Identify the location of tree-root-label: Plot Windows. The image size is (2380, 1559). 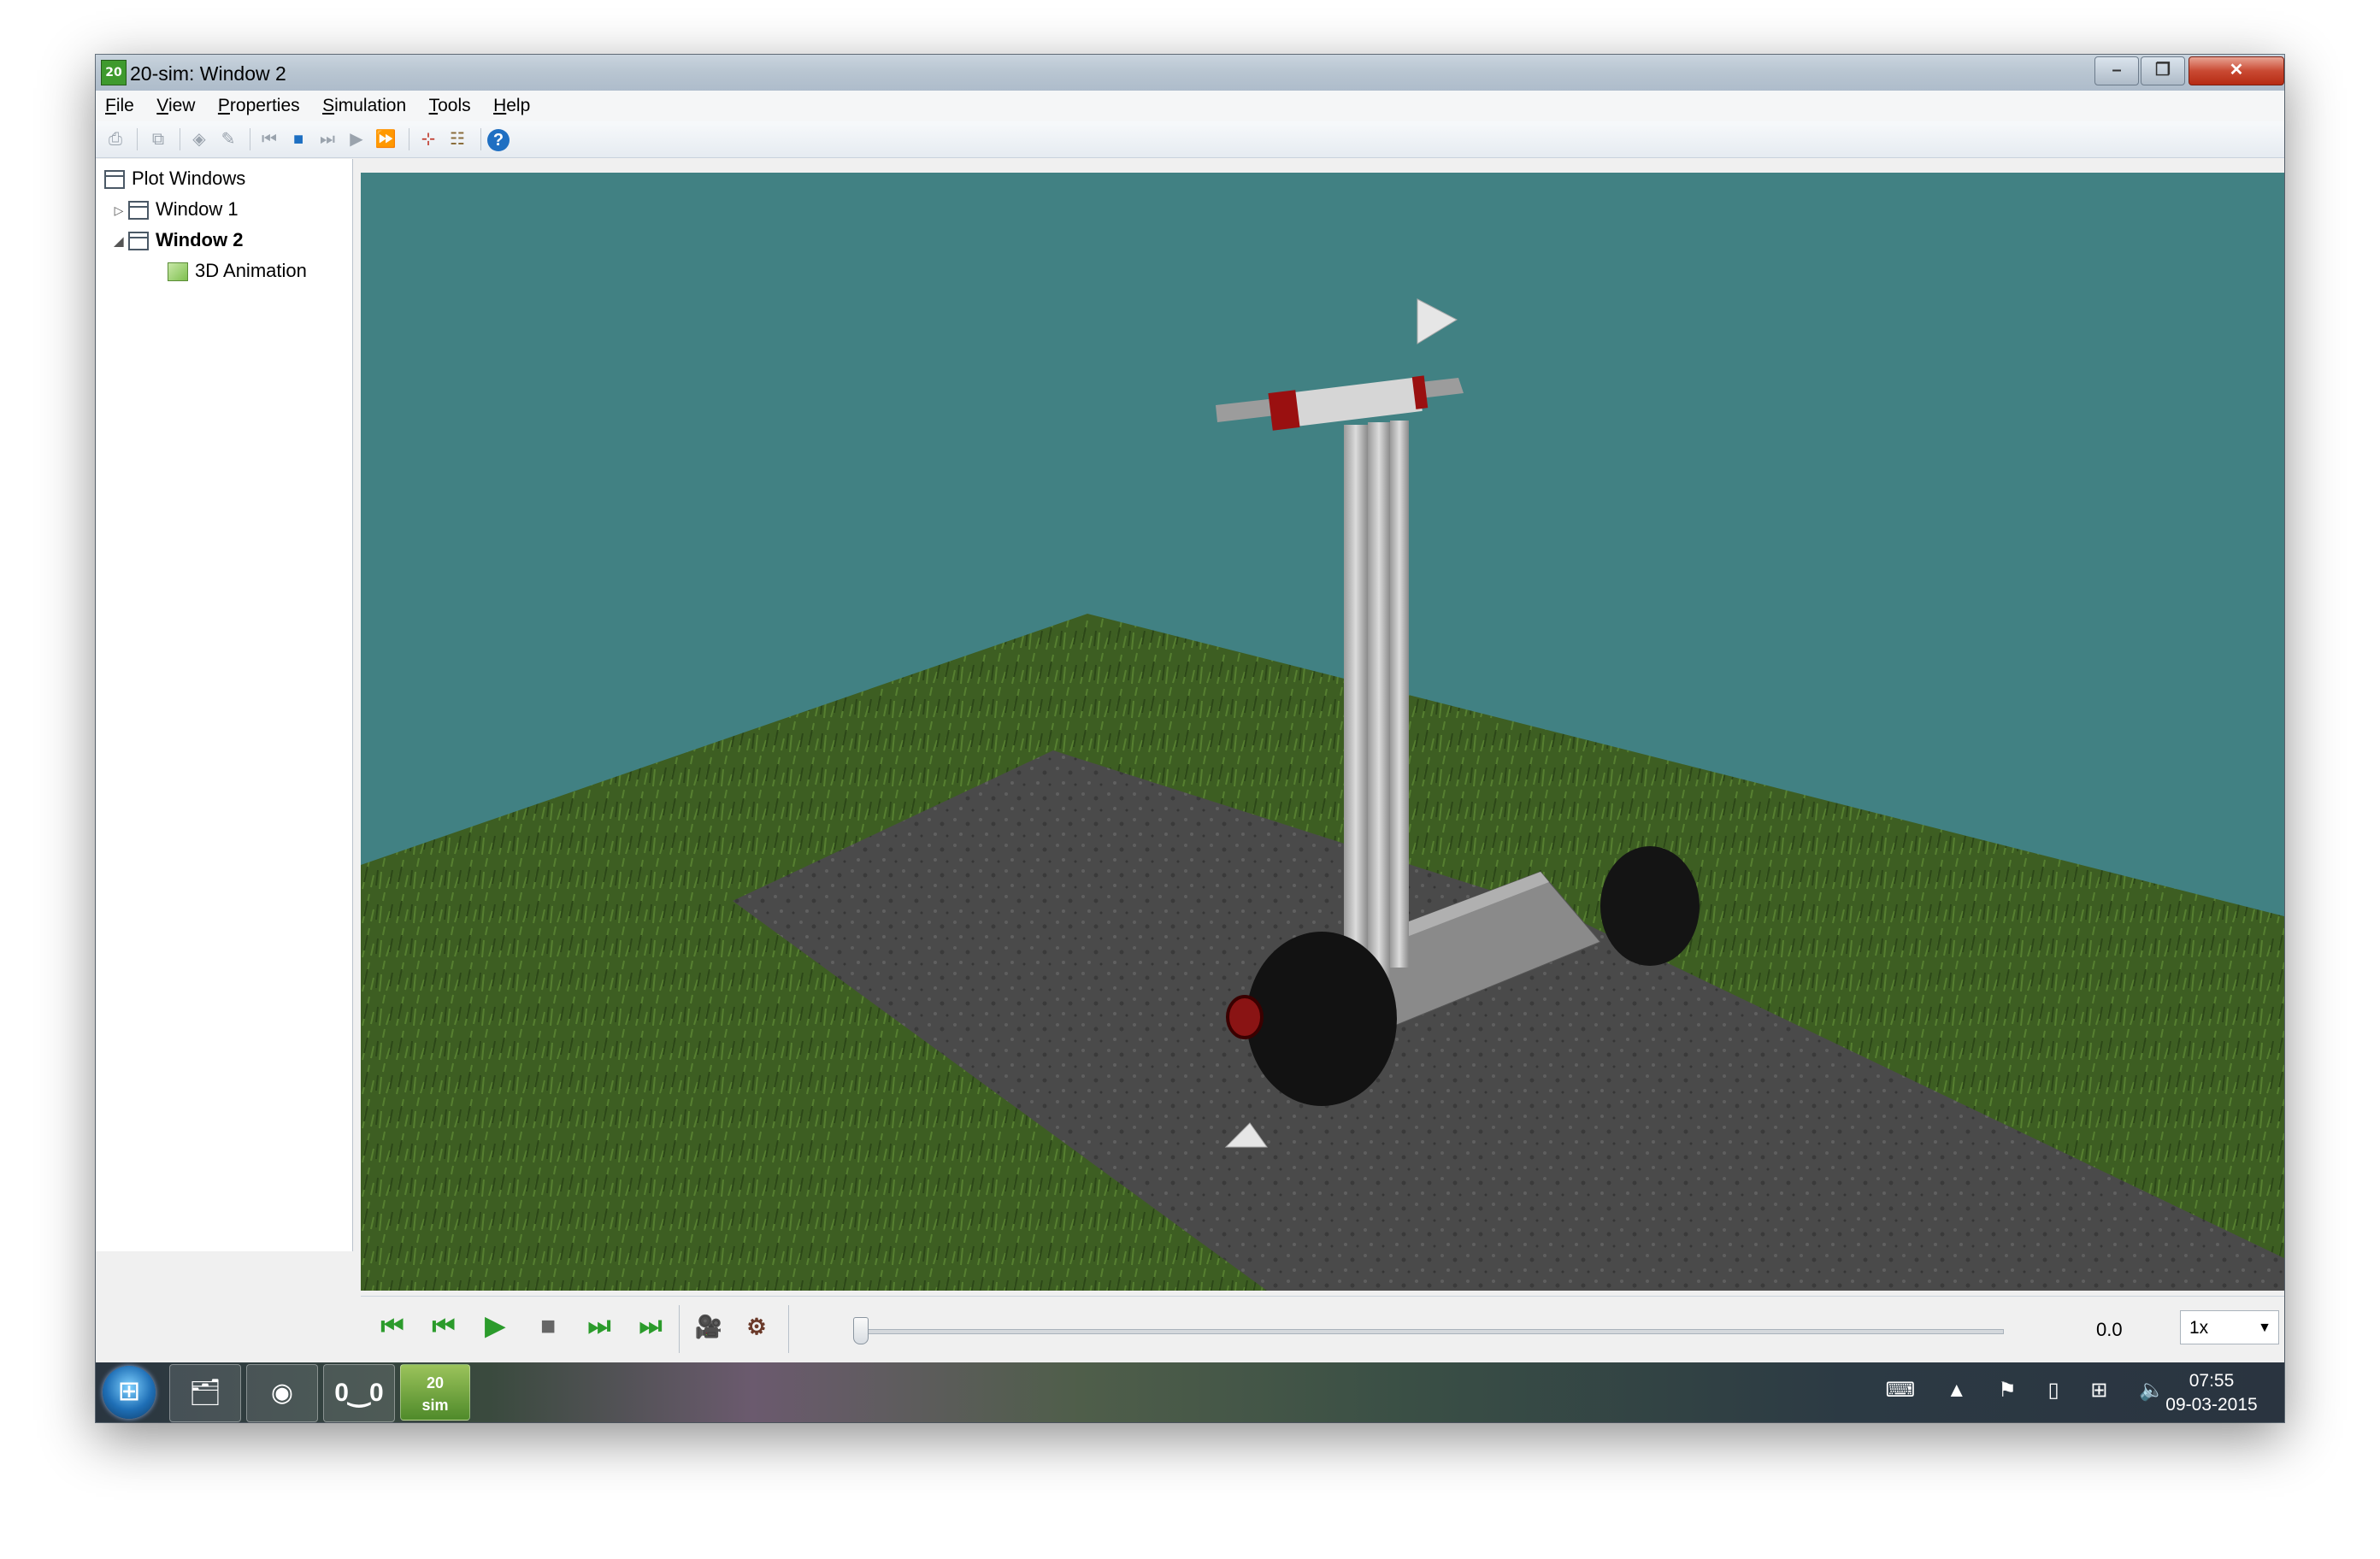
(189, 179).